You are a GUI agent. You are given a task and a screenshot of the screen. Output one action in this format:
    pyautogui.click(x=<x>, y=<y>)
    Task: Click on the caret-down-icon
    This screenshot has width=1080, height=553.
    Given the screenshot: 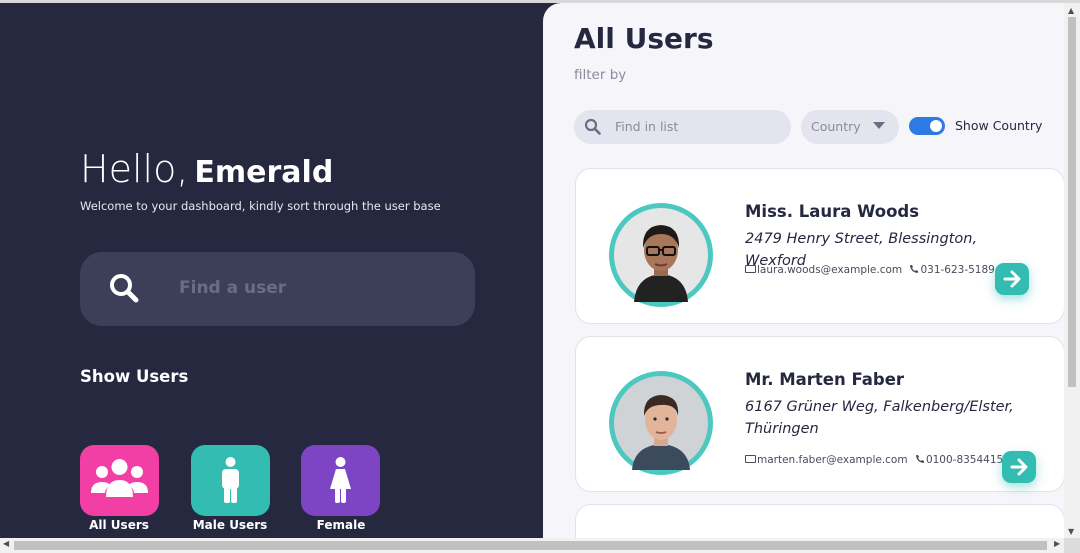 What is the action you would take?
    pyautogui.click(x=879, y=125)
    